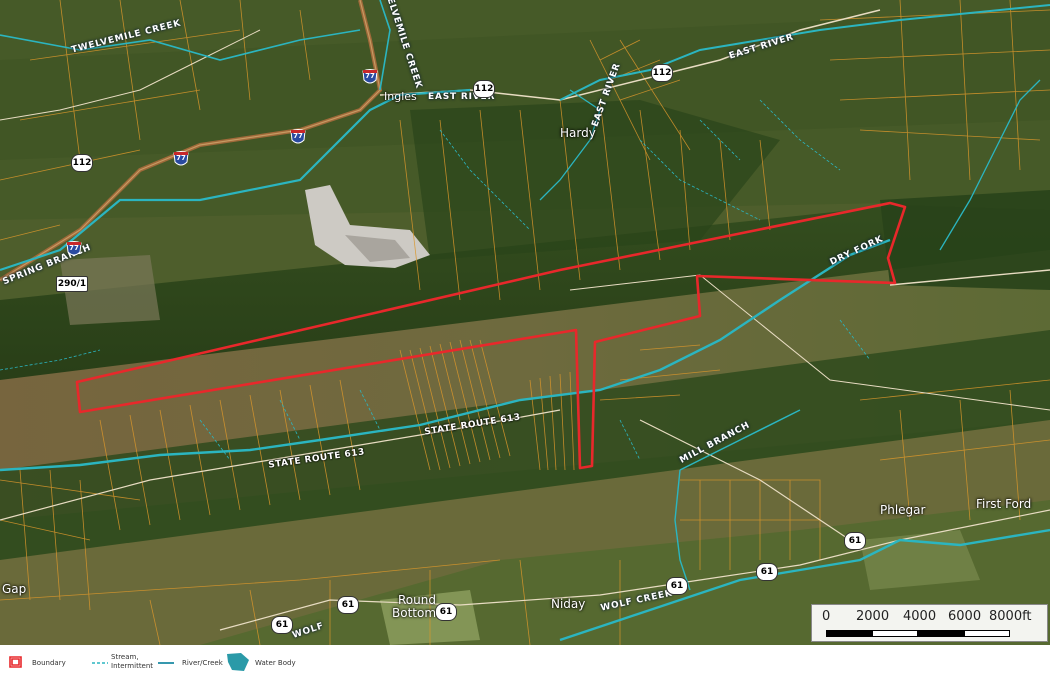 The height and width of the screenshot is (700, 1050). Describe the element at coordinates (1010, 616) in the screenshot. I see `scale-tick: 8000ft` at that location.